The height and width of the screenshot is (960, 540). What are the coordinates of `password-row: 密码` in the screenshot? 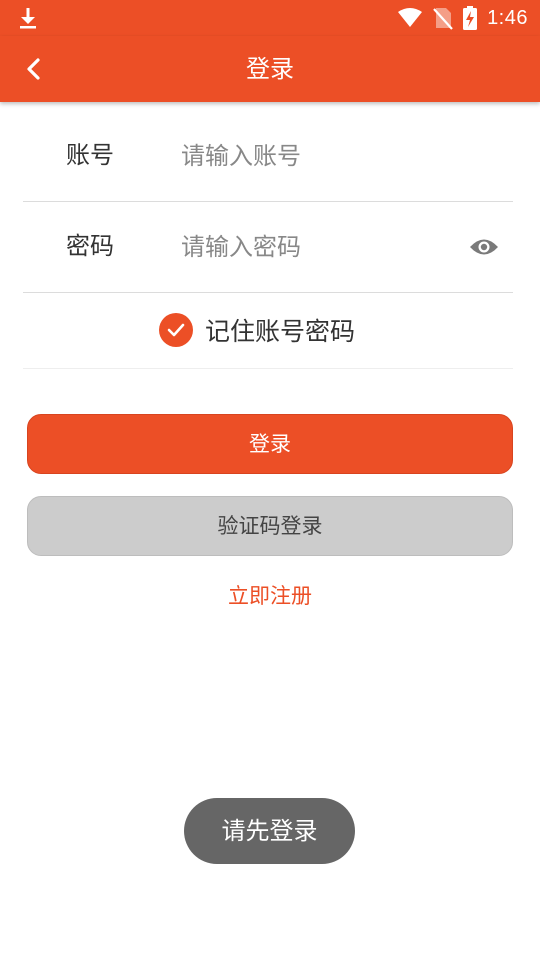 It's located at (268, 247).